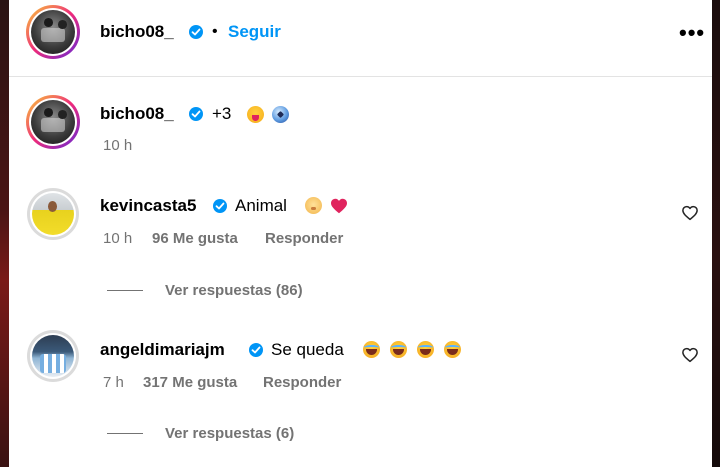 The height and width of the screenshot is (467, 720). What do you see at coordinates (113, 382) in the screenshot?
I see `comment-time: 7 h` at bounding box center [113, 382].